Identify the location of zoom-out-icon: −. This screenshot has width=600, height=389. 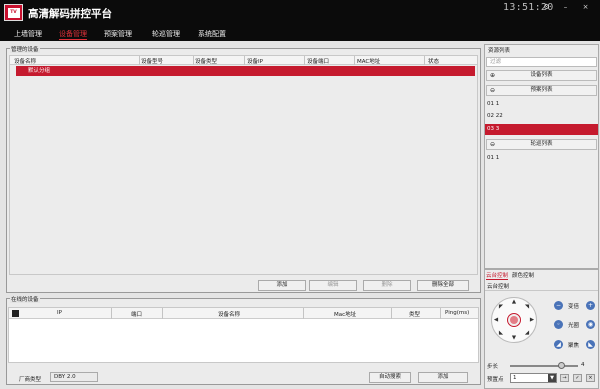
(558, 305).